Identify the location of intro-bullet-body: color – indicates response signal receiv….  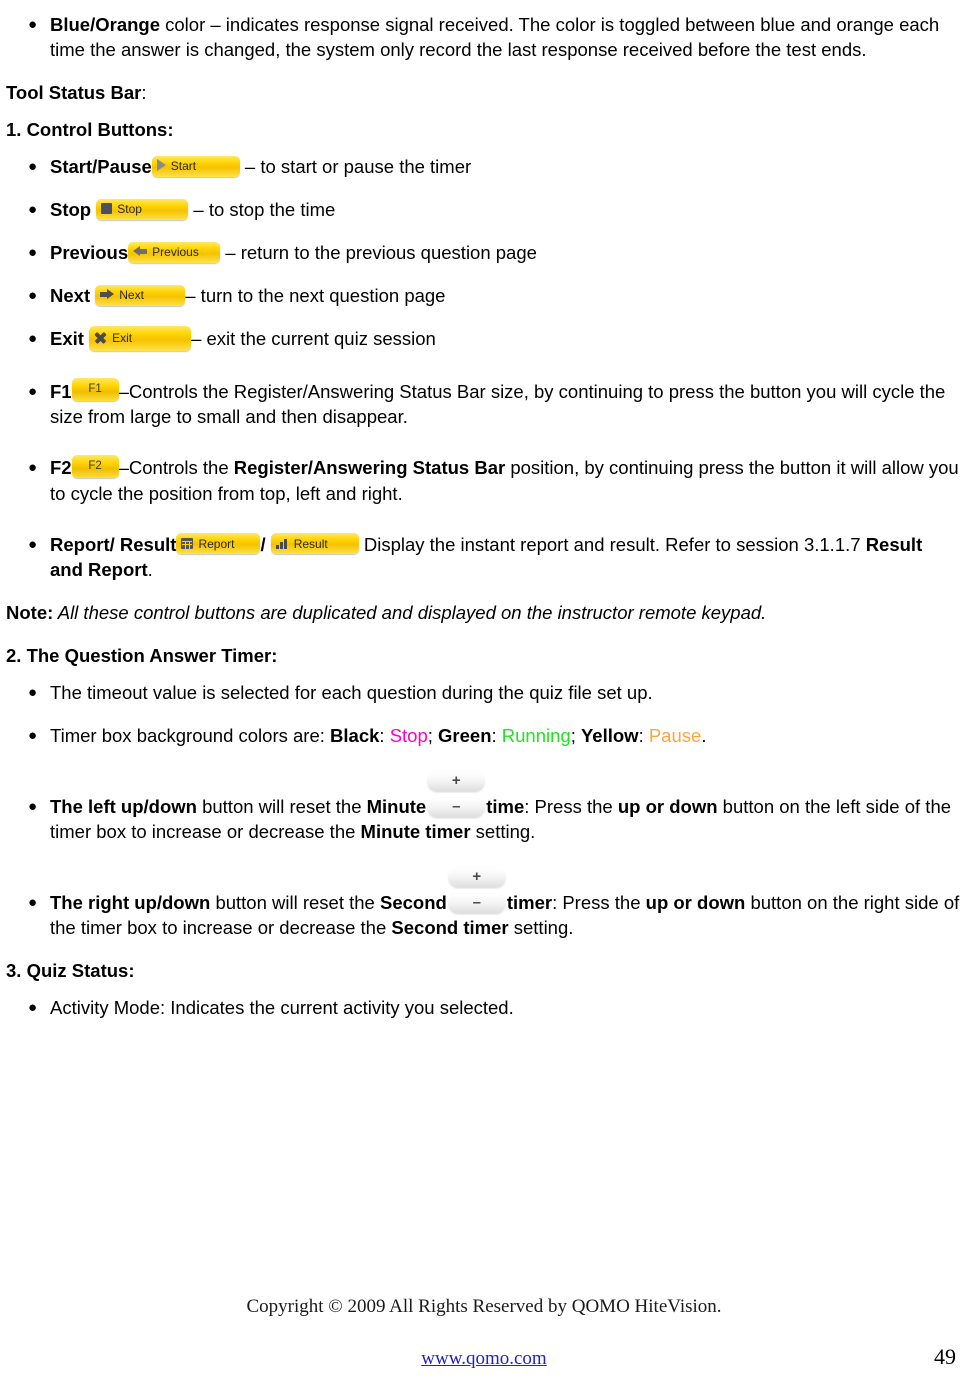
(495, 37).